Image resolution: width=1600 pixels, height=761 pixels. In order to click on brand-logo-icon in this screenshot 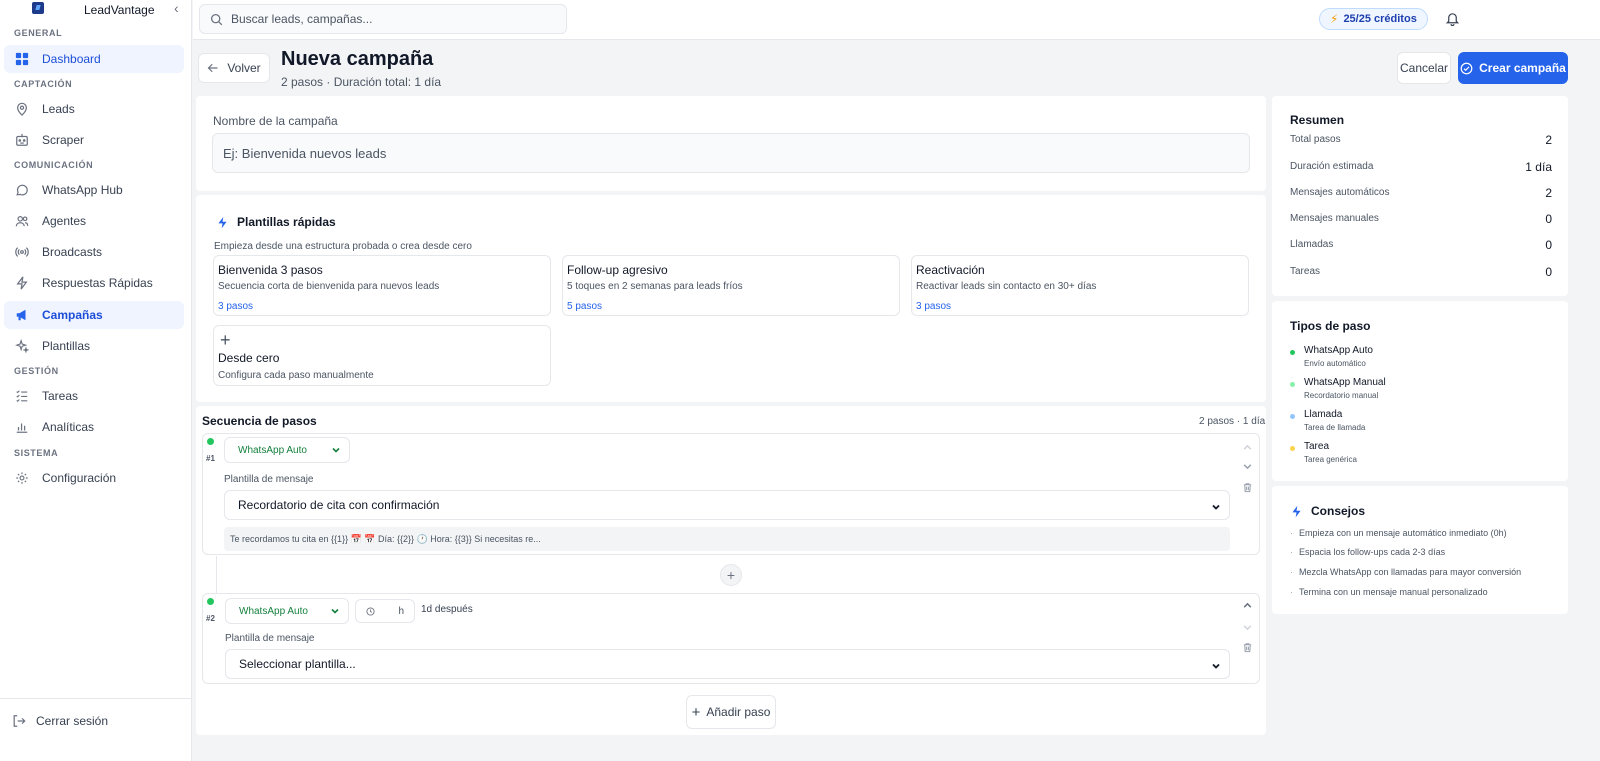, I will do `click(38, 8)`.